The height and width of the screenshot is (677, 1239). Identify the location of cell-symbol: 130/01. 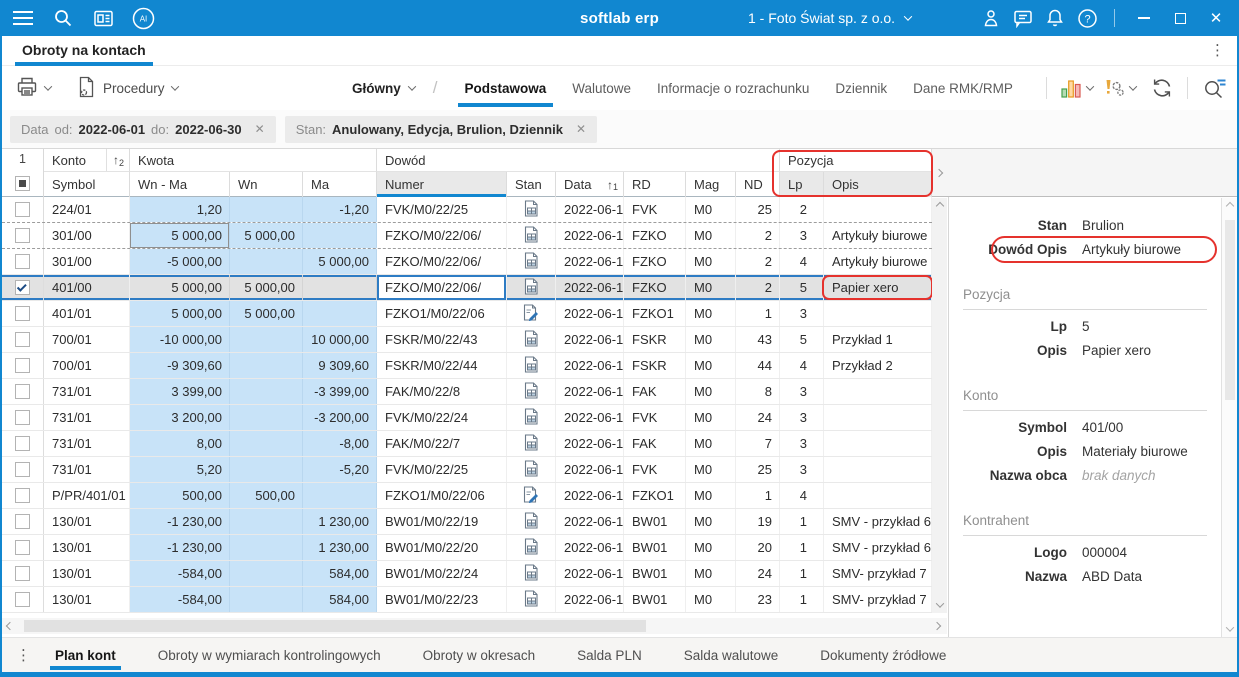
(87, 599).